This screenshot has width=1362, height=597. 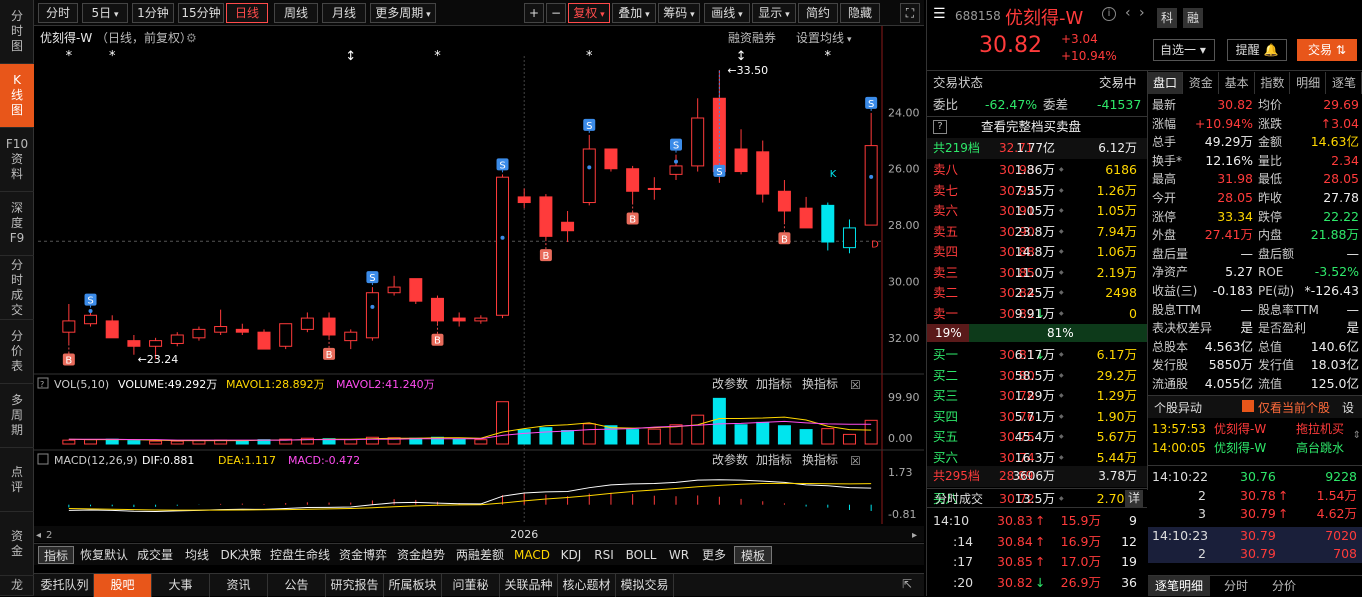 I want to click on view-full-book-link: 查看完整档买卖盘, so click(x=1031, y=126).